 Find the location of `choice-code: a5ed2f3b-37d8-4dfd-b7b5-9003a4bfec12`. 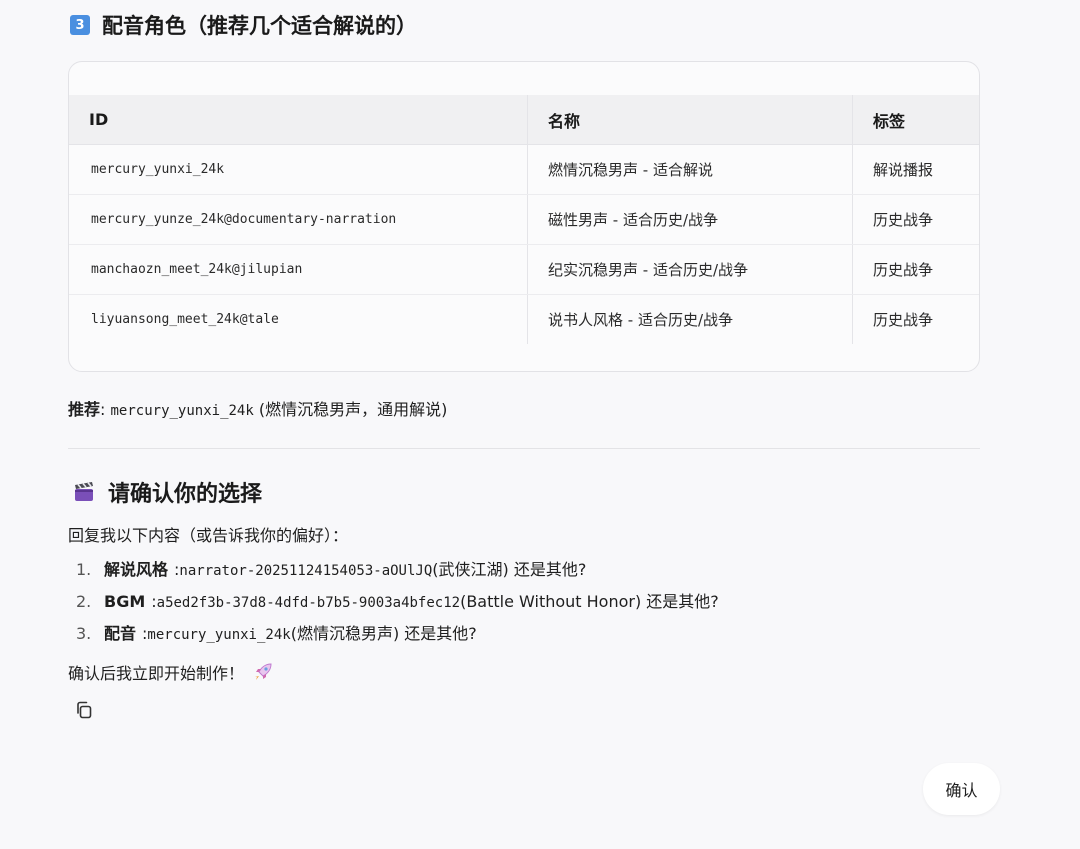

choice-code: a5ed2f3b-37d8-4dfd-b7b5-9003a4bfec12 is located at coordinates (308, 603).